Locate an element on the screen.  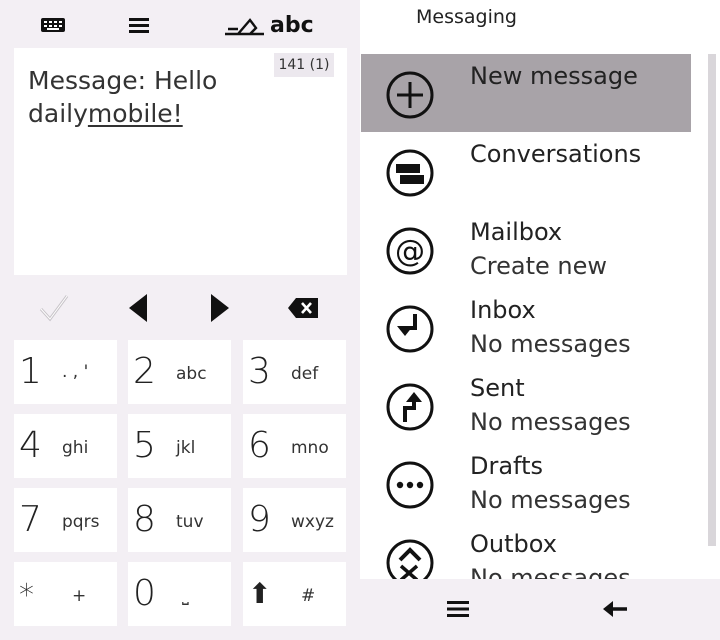
conversations-icon is located at coordinates (410, 173).